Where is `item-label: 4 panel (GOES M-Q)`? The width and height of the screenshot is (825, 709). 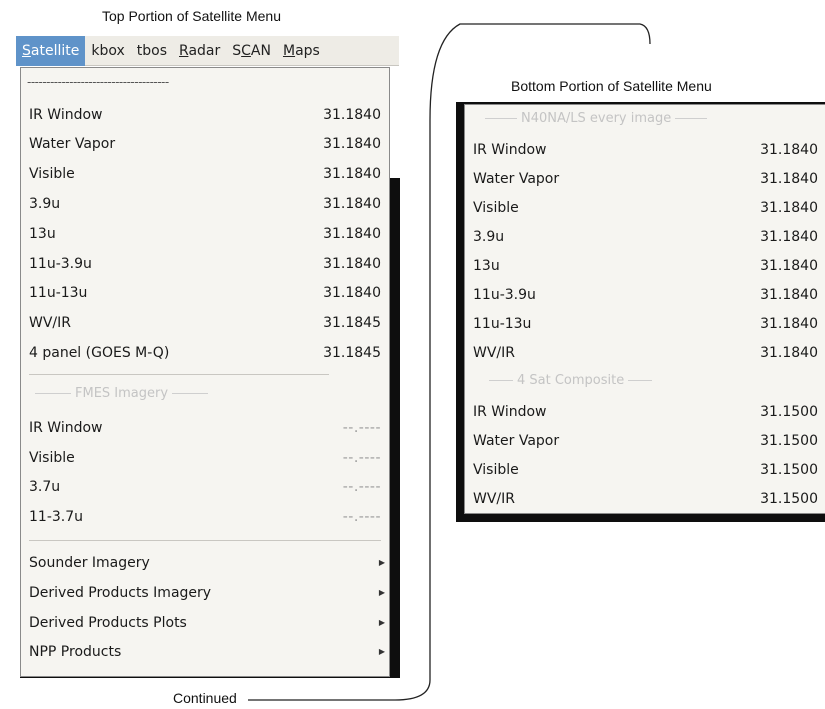
item-label: 4 panel (GOES M-Q) is located at coordinates (99, 352).